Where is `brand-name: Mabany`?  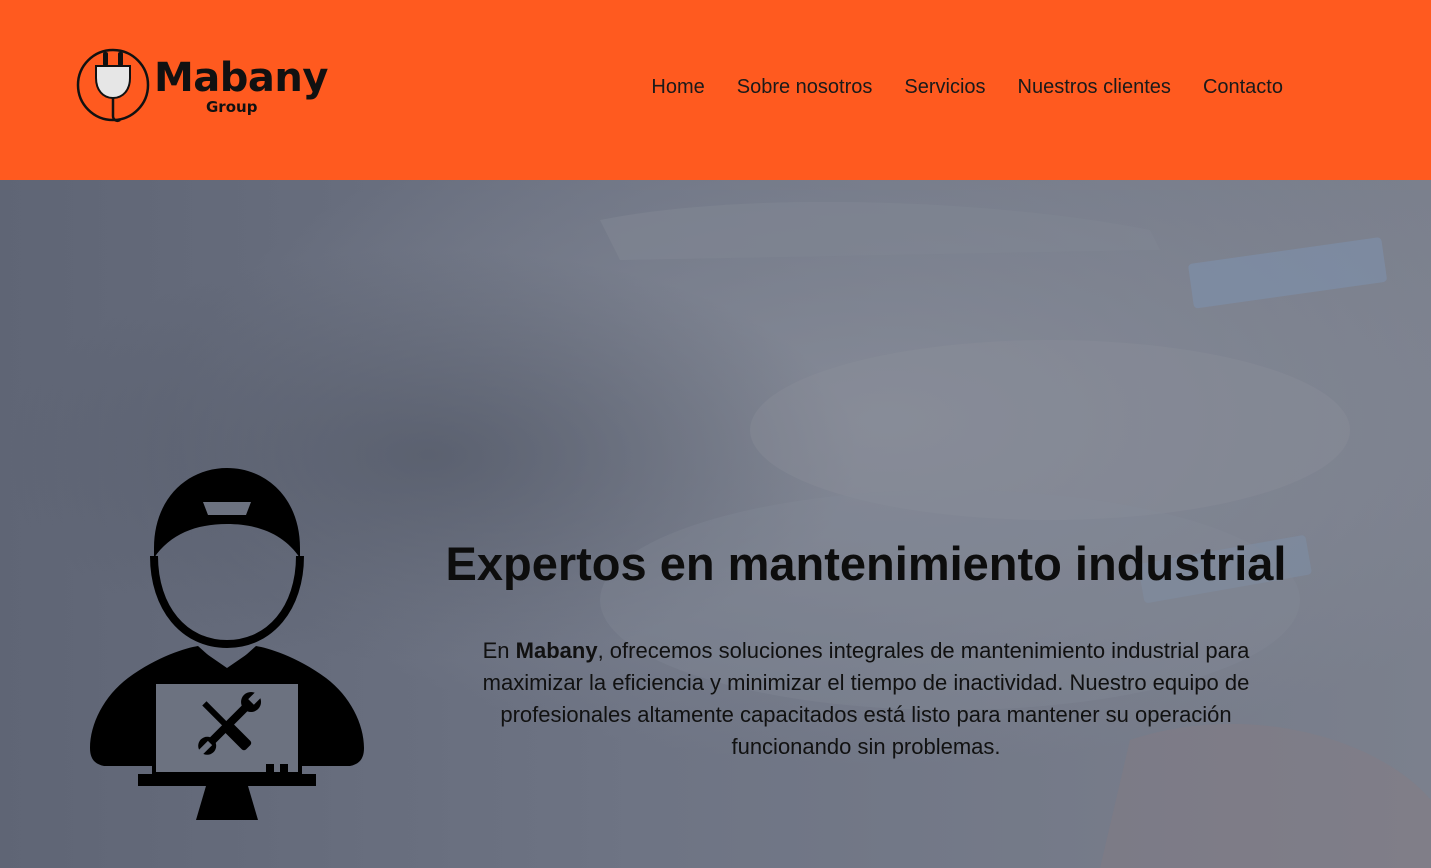
brand-name: Mabany is located at coordinates (241, 78).